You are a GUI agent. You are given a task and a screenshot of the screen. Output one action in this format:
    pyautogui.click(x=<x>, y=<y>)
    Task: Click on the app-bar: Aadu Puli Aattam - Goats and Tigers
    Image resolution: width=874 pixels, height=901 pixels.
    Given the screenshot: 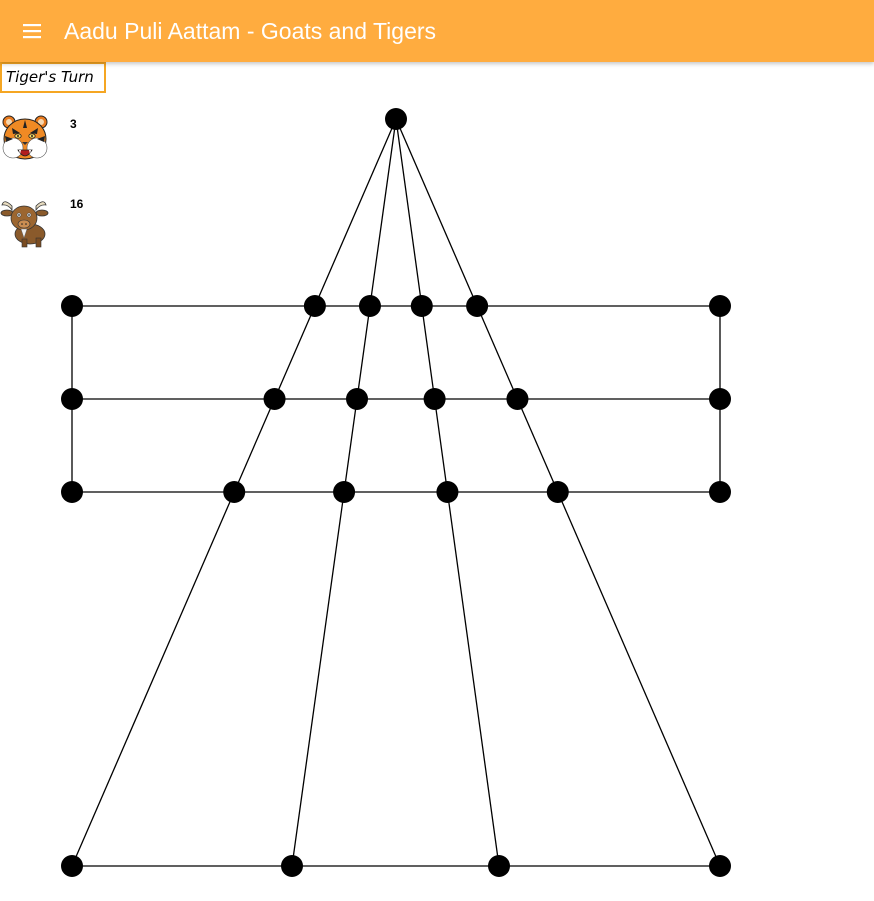 What is the action you would take?
    pyautogui.click(x=437, y=31)
    